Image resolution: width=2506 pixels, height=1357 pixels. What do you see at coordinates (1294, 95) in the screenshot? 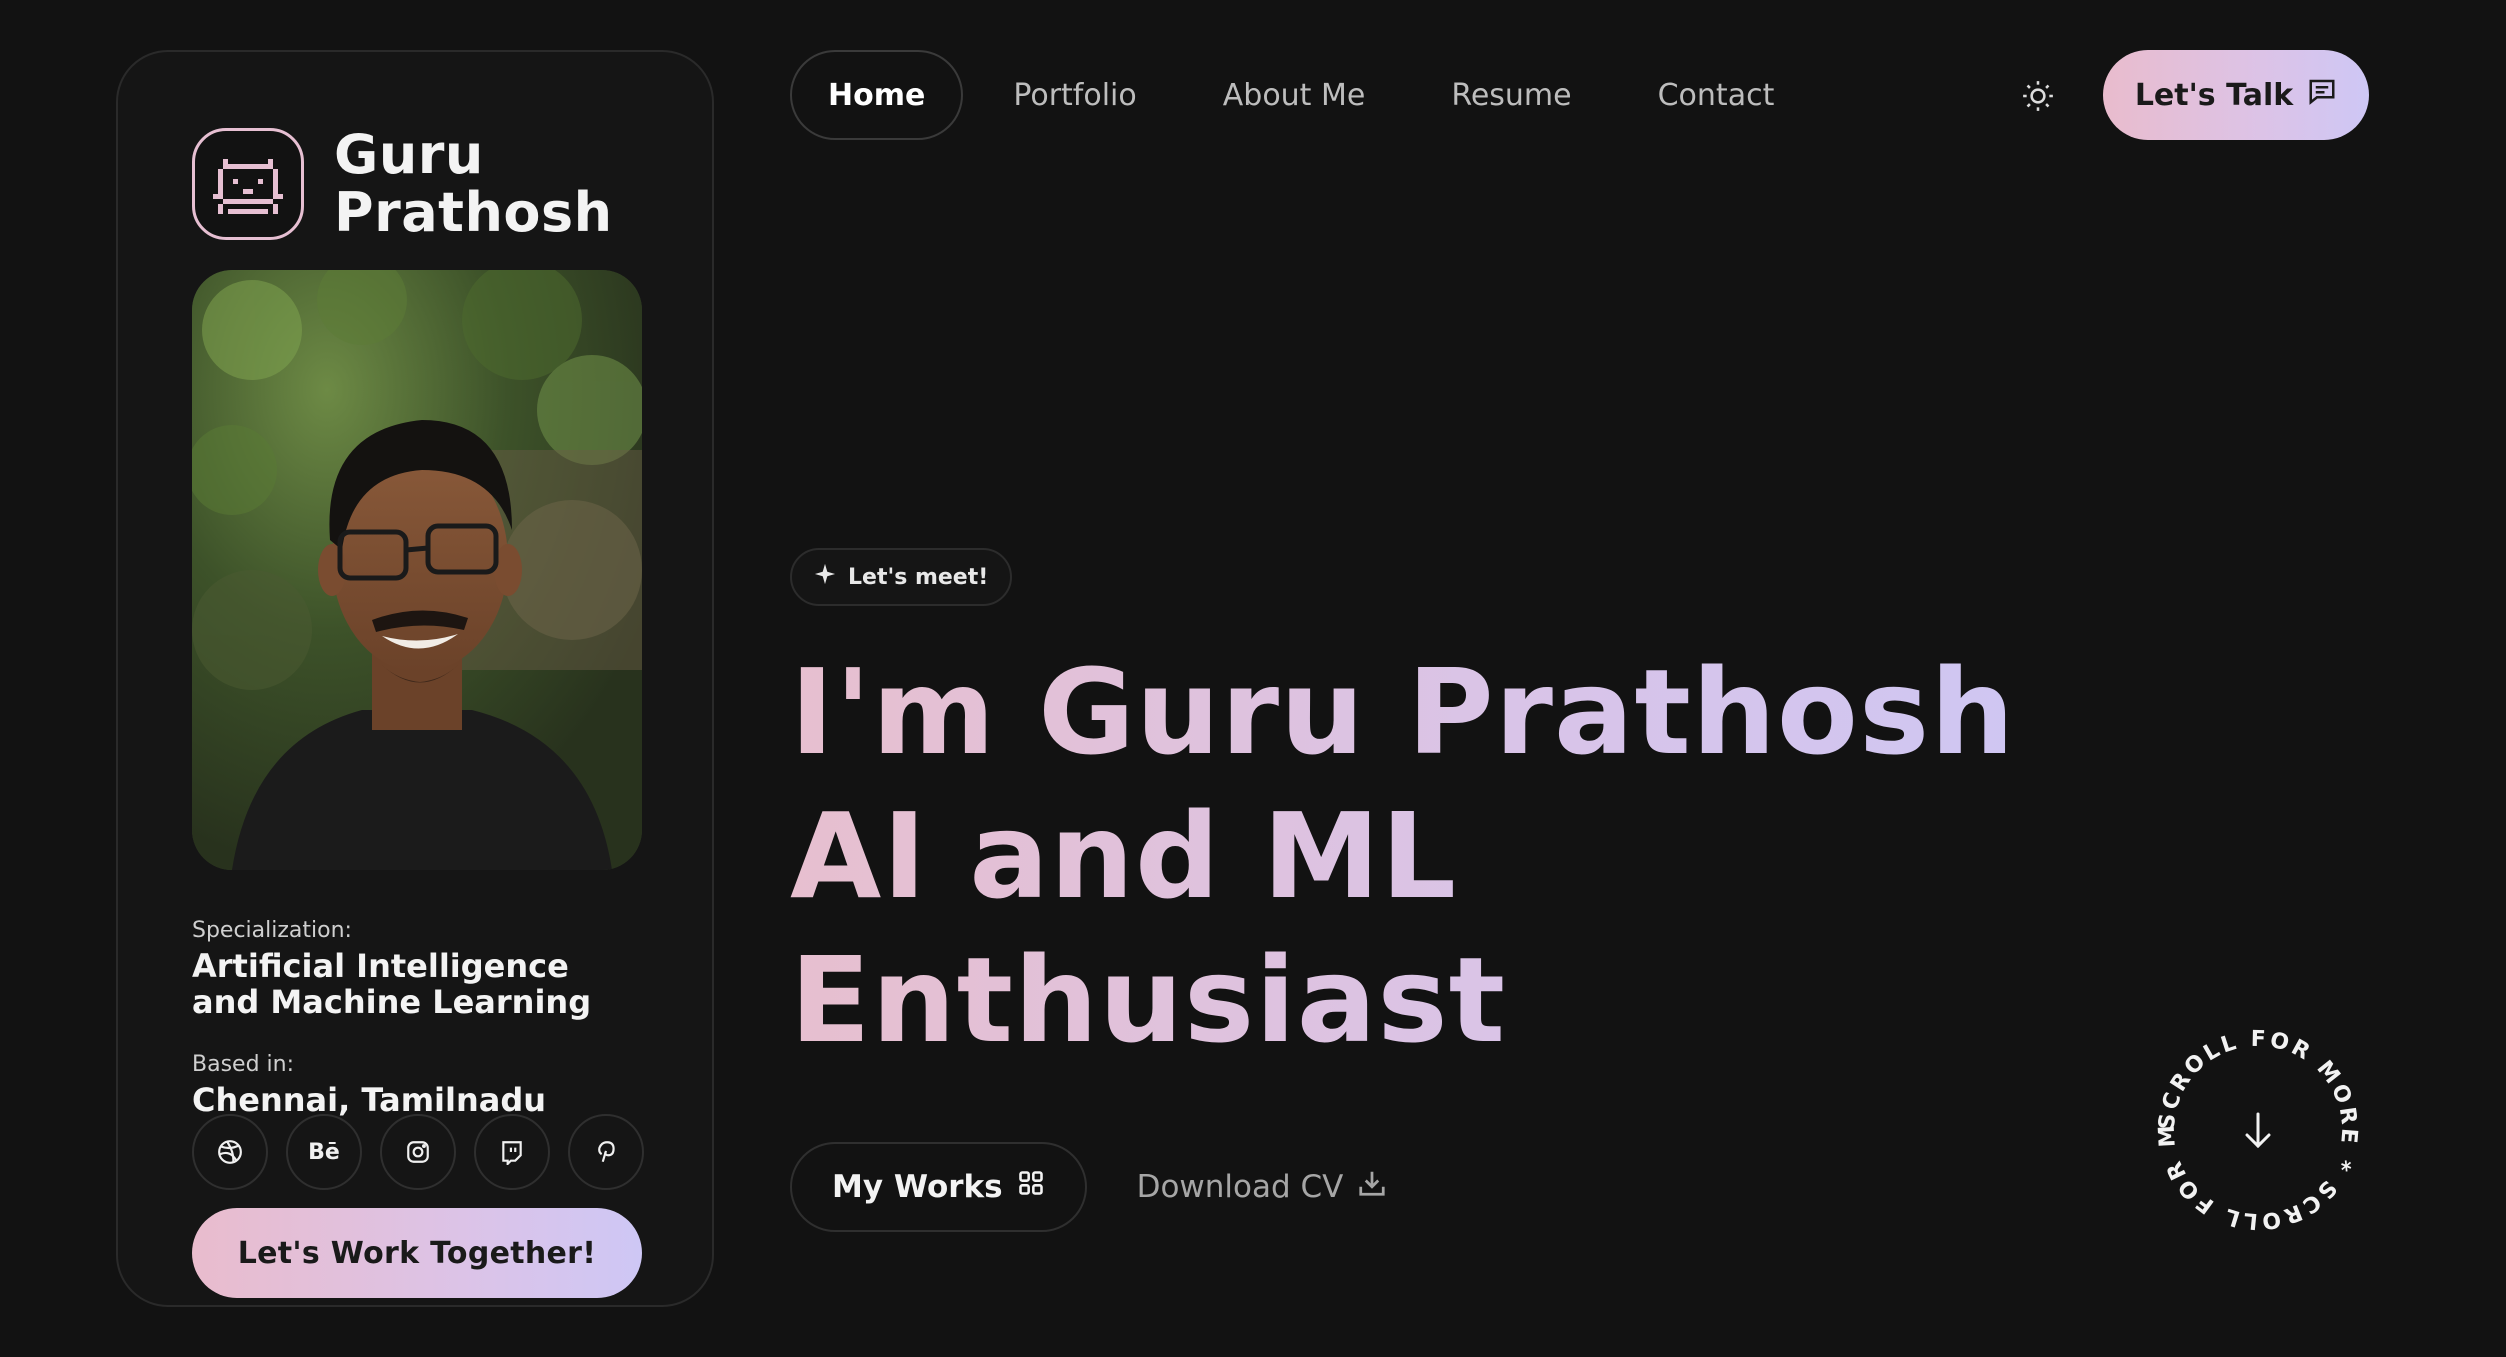
I see `nav-about-me: About Me` at bounding box center [1294, 95].